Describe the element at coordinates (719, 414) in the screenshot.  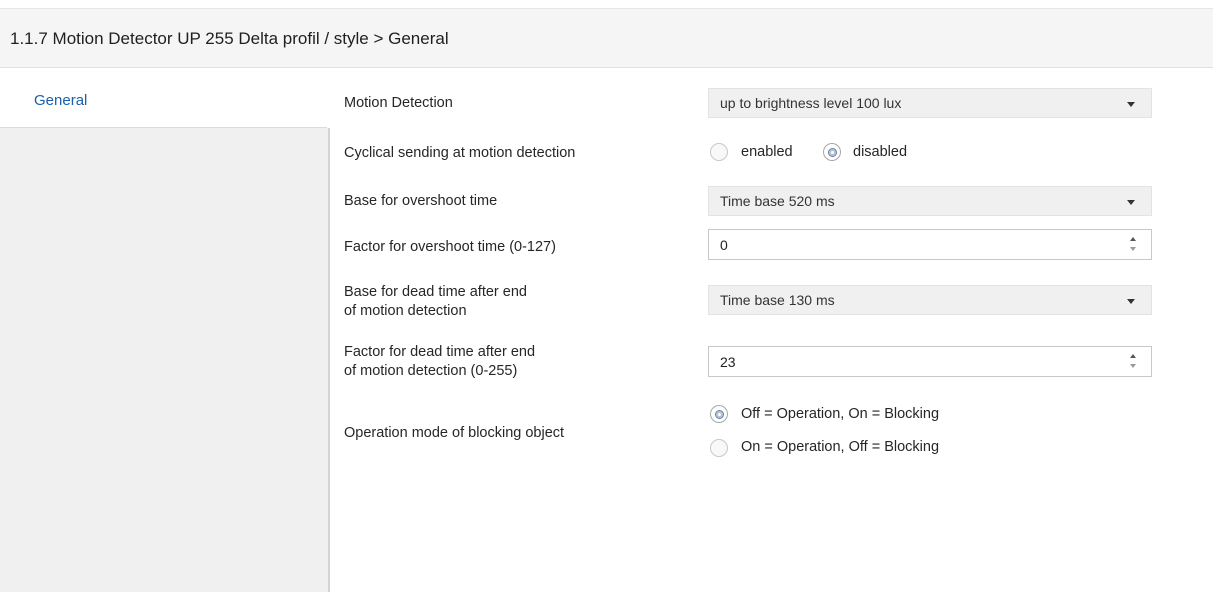
I see `blocking-mode-option1-radio` at that location.